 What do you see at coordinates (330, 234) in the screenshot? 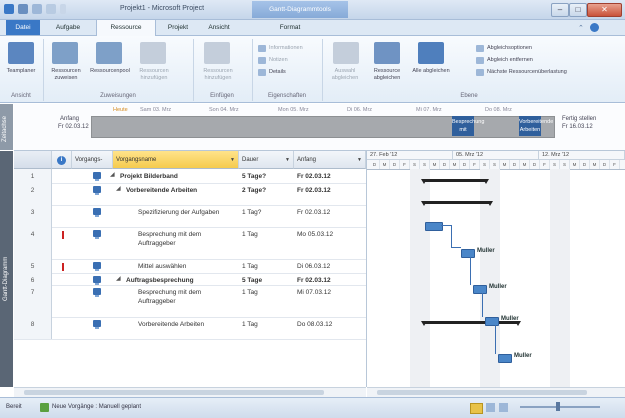
I see `start-cell: Mo 05.03.12` at bounding box center [330, 234].